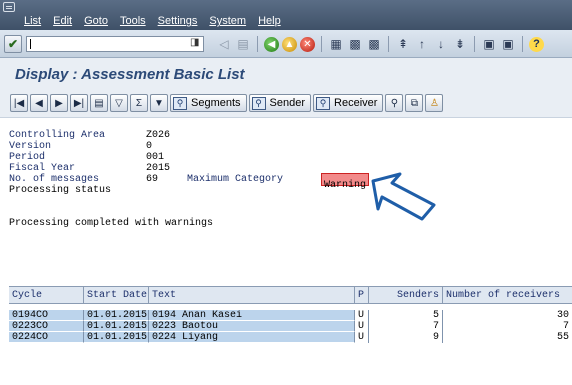 This screenshot has height=385, width=572. Describe the element at coordinates (489, 44) in the screenshot. I see `new-session-icon: ▣` at that location.